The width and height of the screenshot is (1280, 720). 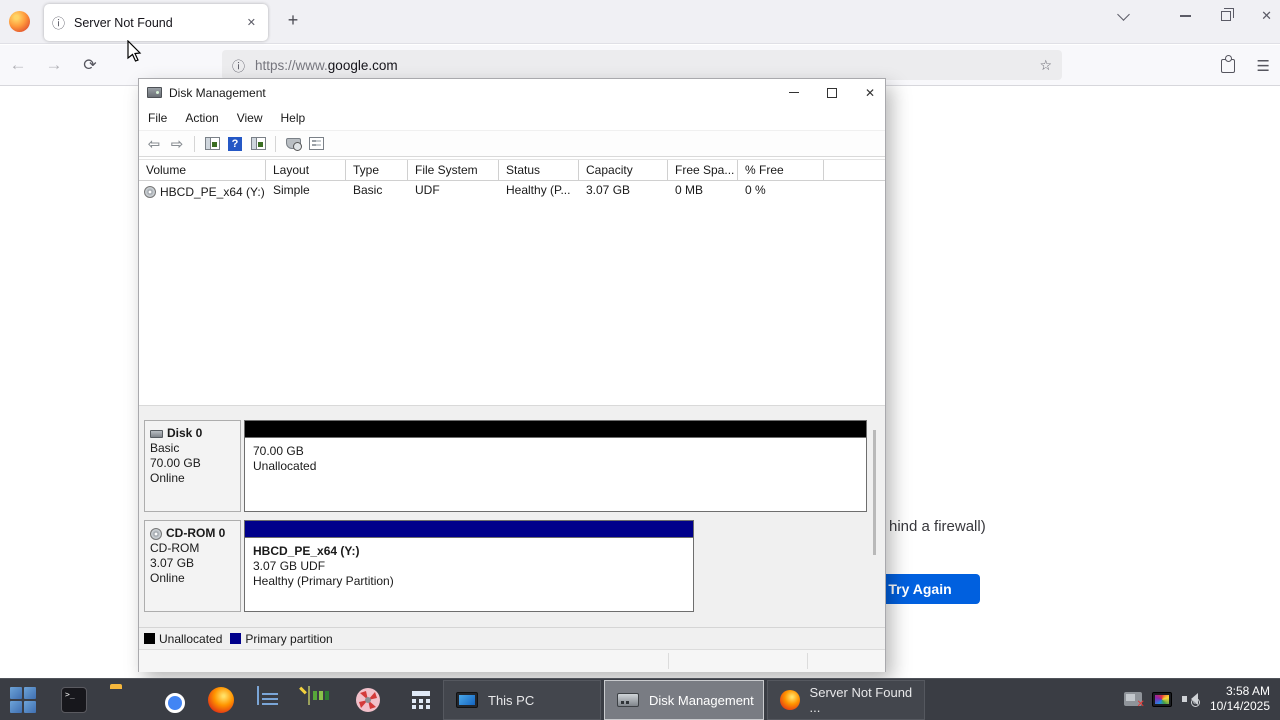 I want to click on hard-disk-icon, so click(x=156, y=433).